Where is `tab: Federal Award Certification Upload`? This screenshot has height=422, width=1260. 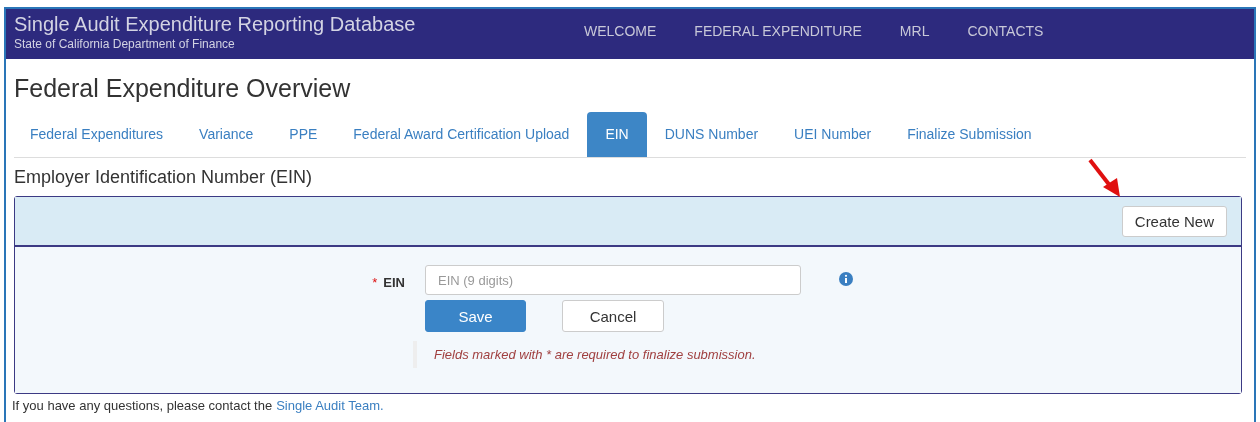
tab: Federal Award Certification Upload is located at coordinates (461, 134).